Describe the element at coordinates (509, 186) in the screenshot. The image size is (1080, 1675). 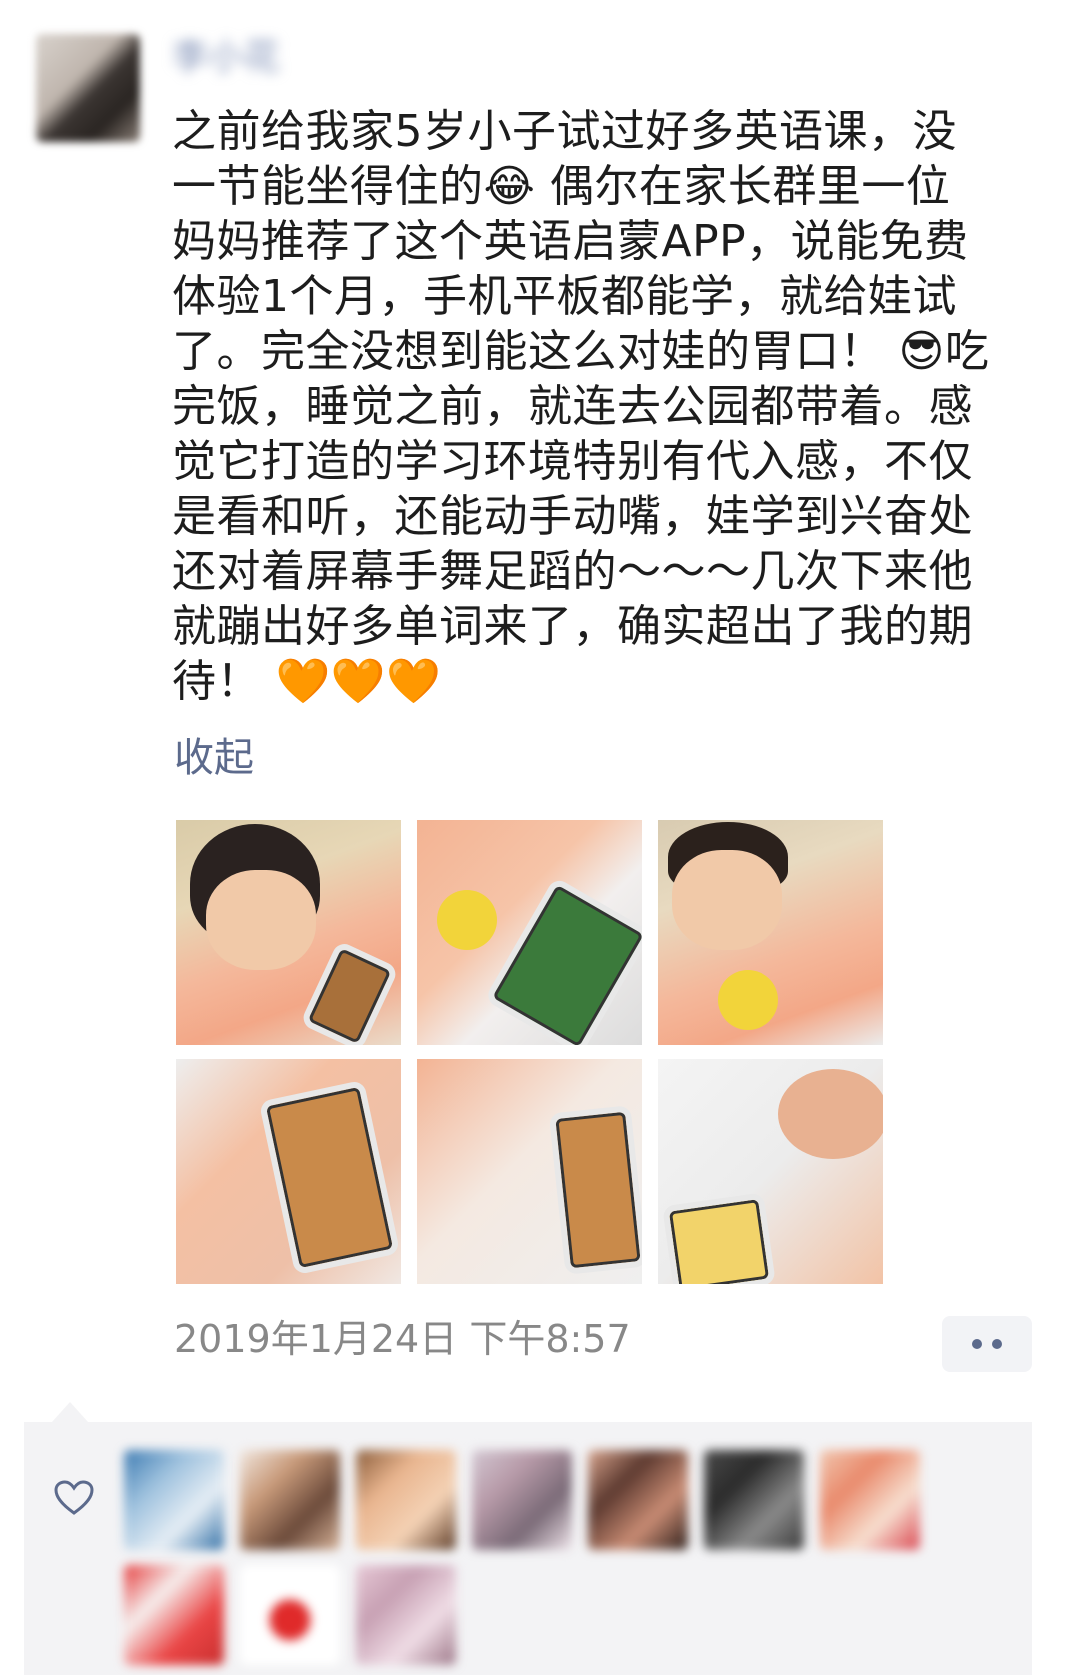
I see `laugh-emoji: 😂` at that location.